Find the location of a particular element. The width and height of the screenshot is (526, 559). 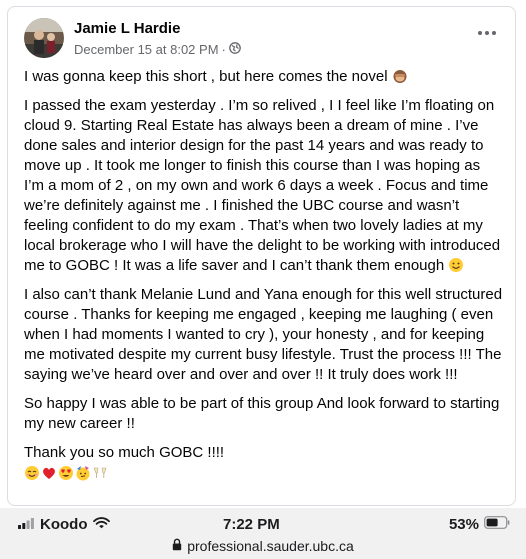

carrier-name: Koodo is located at coordinates (64, 524).